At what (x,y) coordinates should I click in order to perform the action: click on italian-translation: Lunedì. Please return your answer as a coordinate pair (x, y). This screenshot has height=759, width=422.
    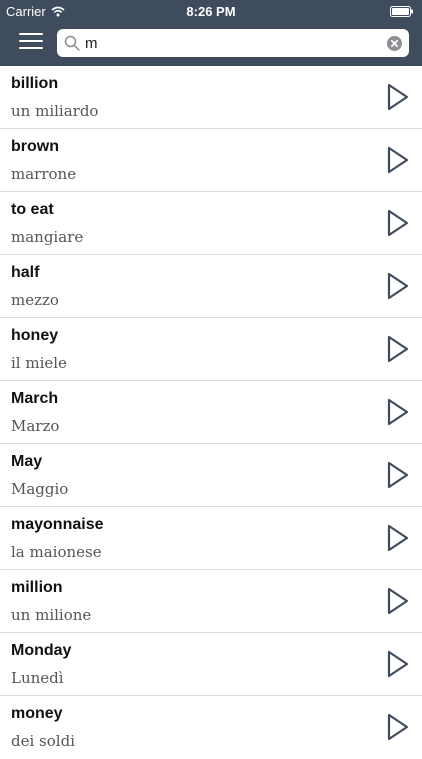
    Looking at the image, I should click on (37, 678).